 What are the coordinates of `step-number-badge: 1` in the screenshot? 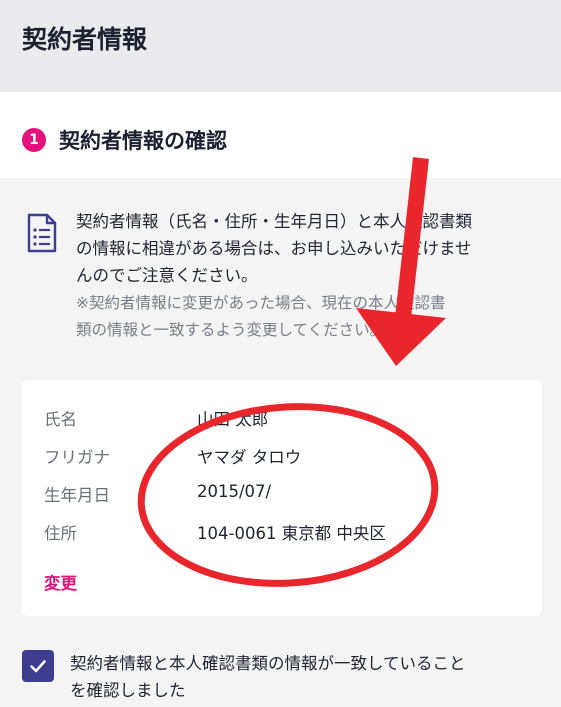 It's located at (34, 140).